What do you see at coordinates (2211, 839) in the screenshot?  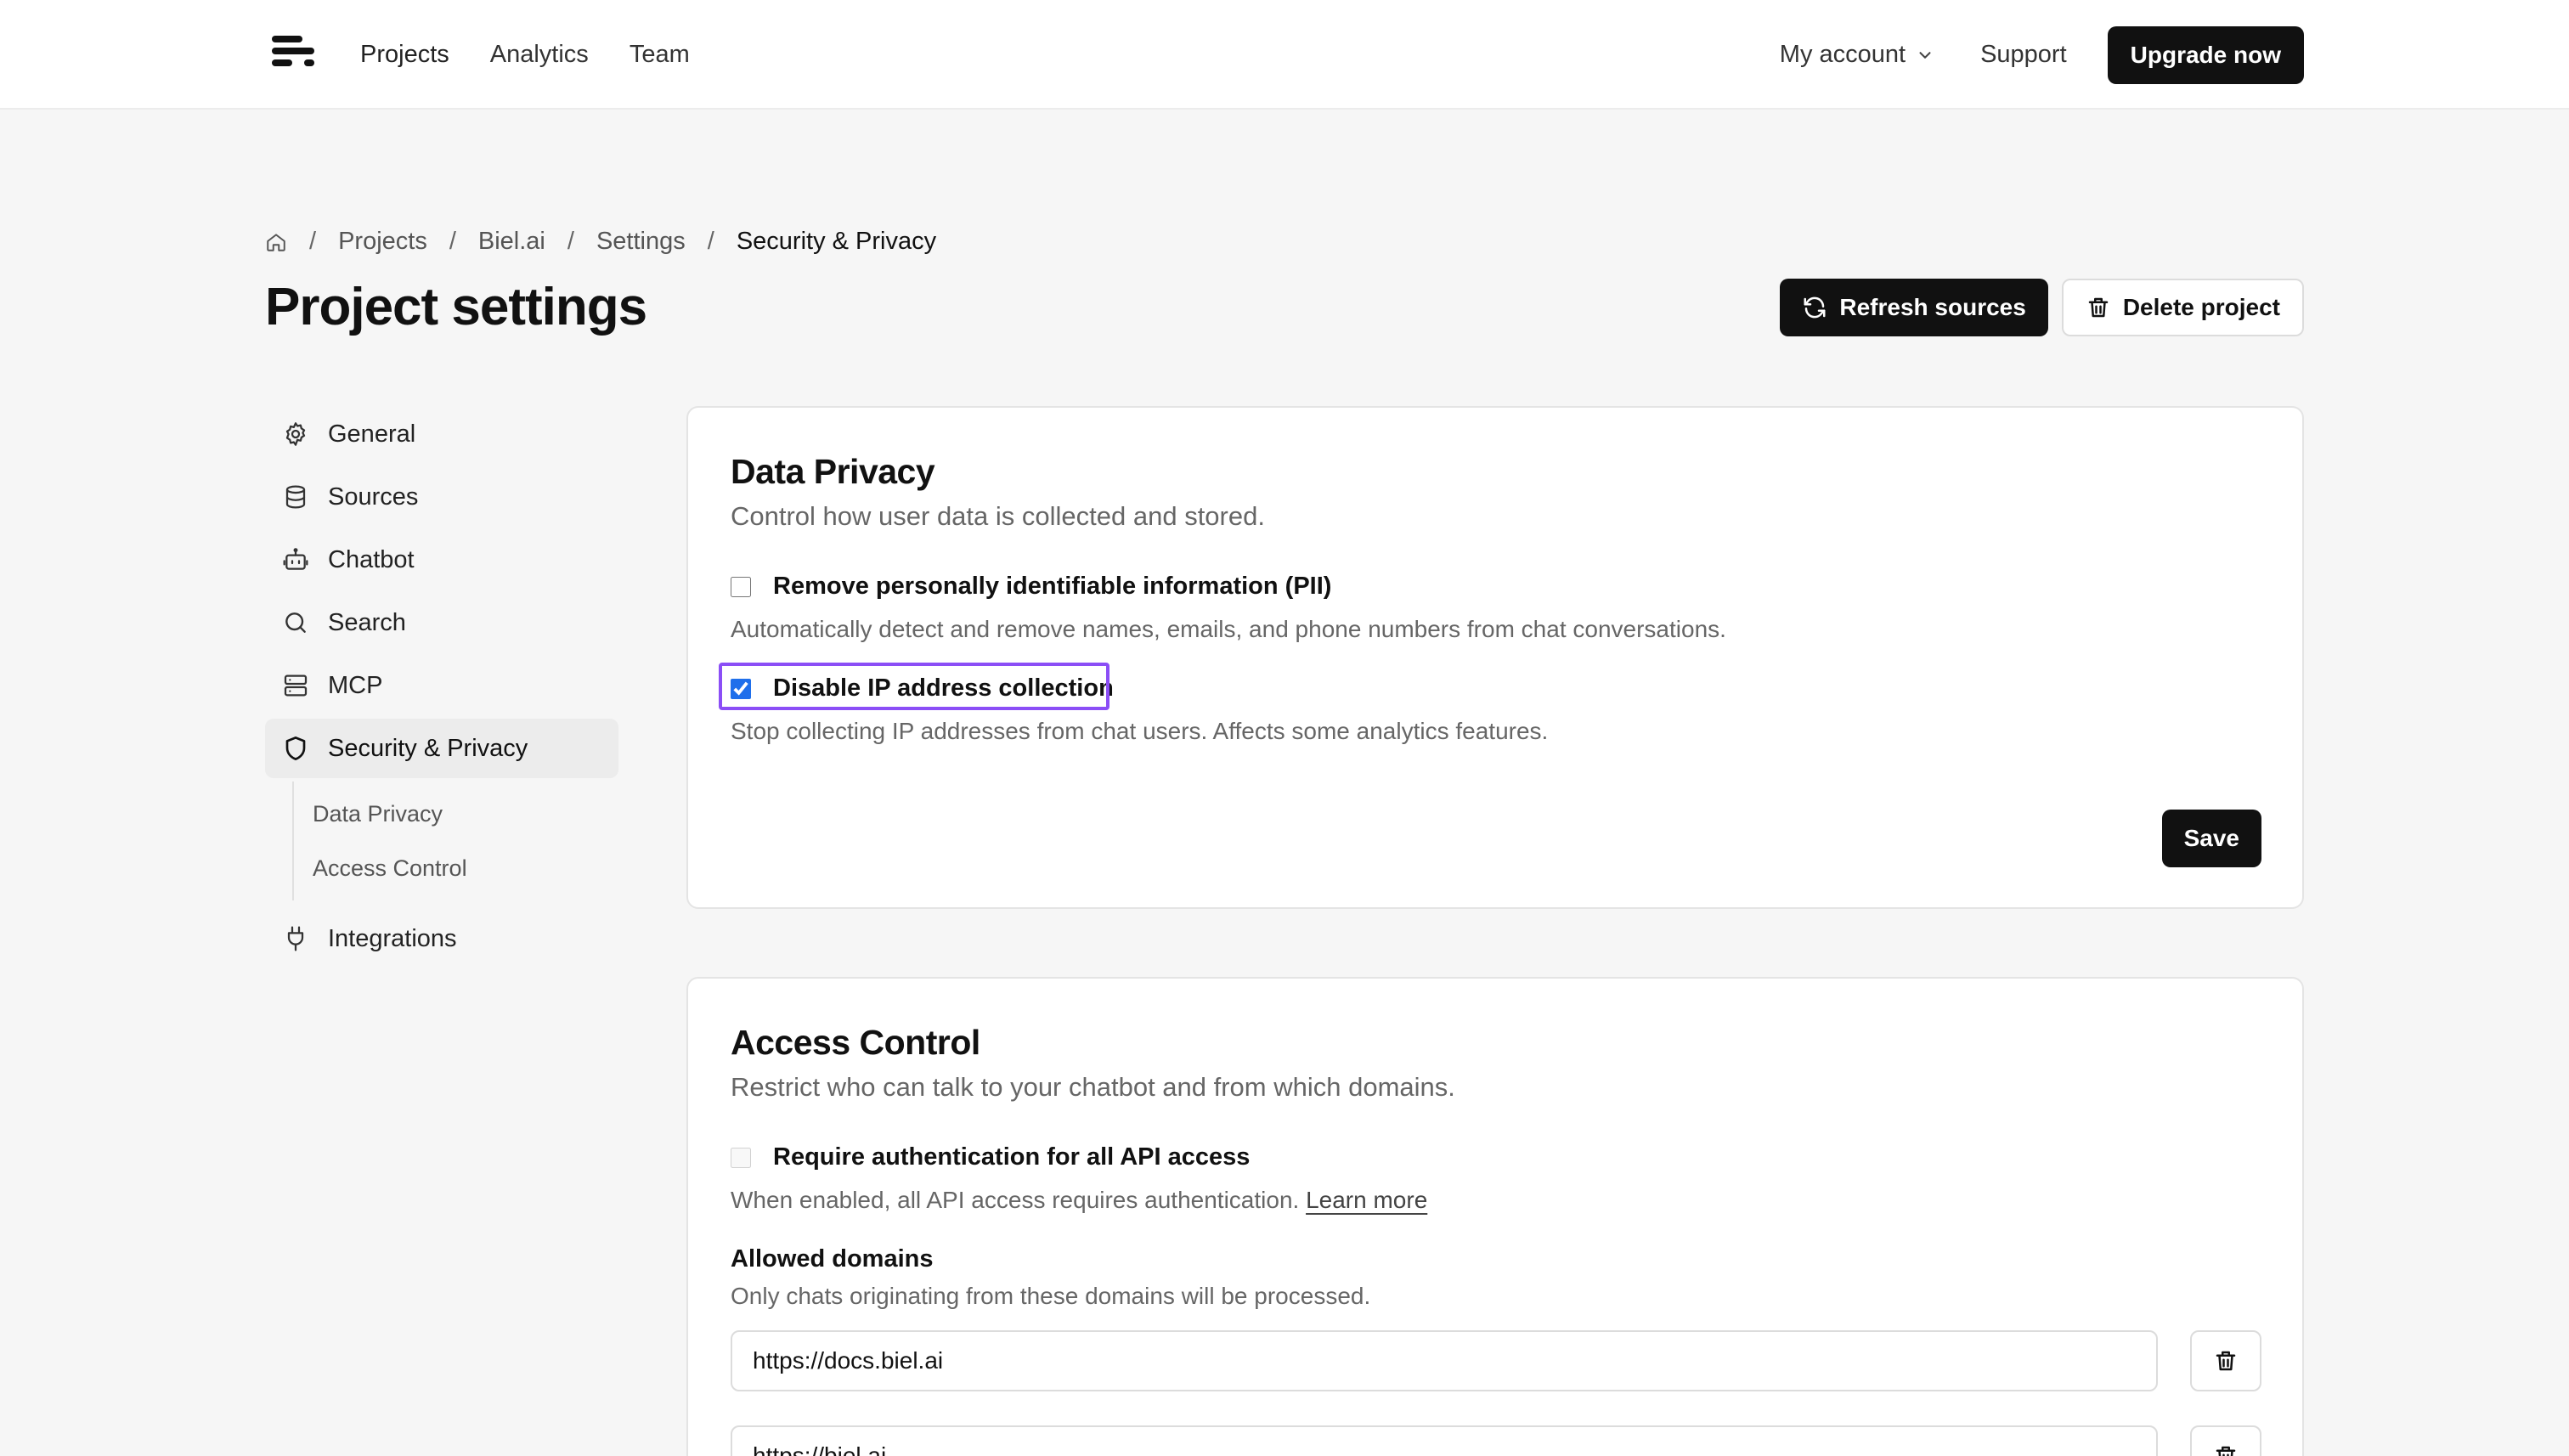 I see `save-button: Save` at bounding box center [2211, 839].